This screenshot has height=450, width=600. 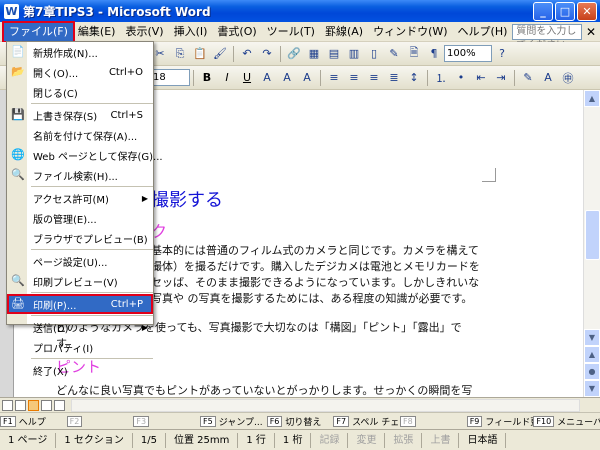 I want to click on status-rec: 記録, so click(x=330, y=440).